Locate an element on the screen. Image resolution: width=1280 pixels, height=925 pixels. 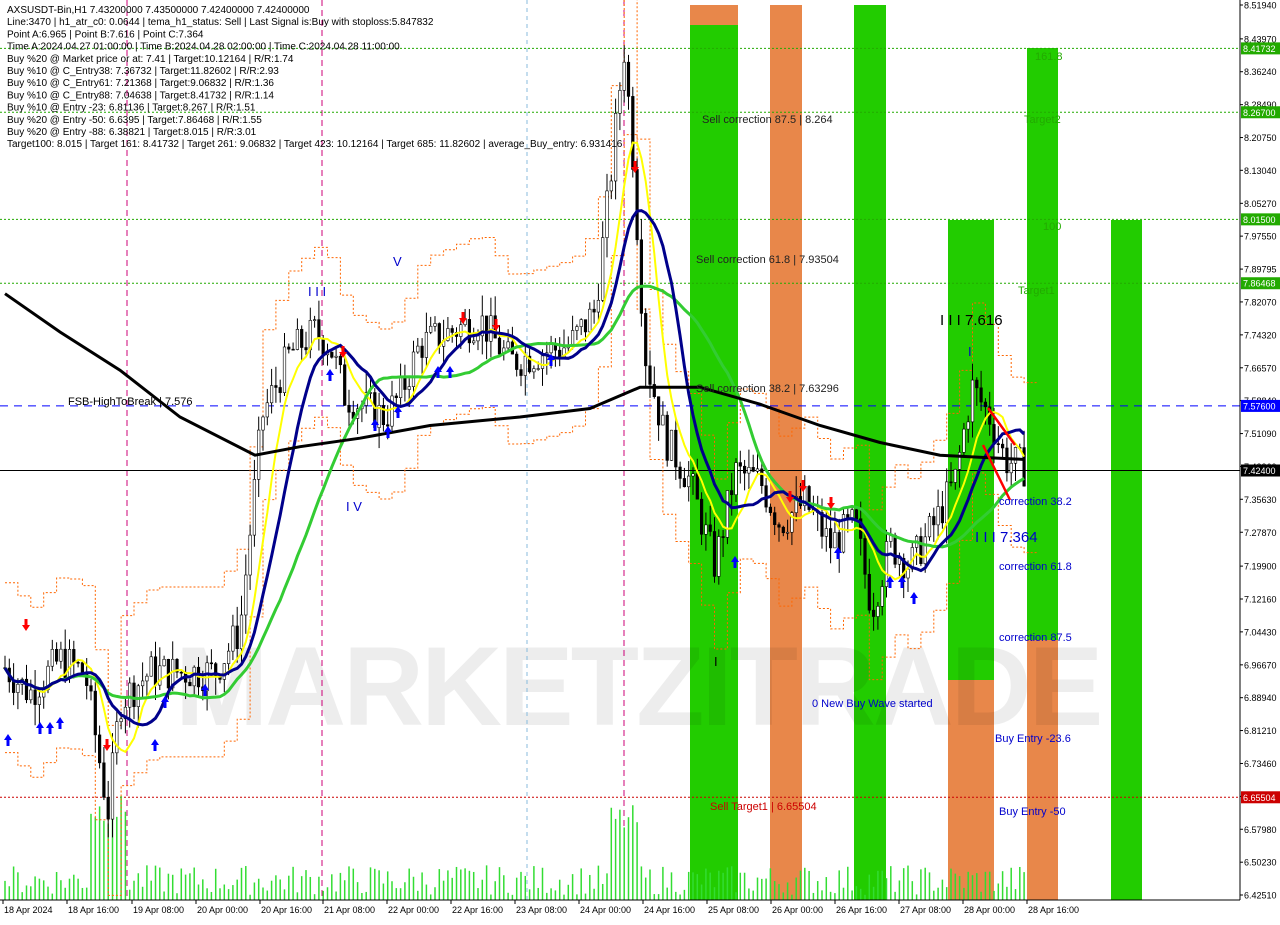
time-tick-label: 28 Apr 16:00 is located at coordinates (1053, 910).